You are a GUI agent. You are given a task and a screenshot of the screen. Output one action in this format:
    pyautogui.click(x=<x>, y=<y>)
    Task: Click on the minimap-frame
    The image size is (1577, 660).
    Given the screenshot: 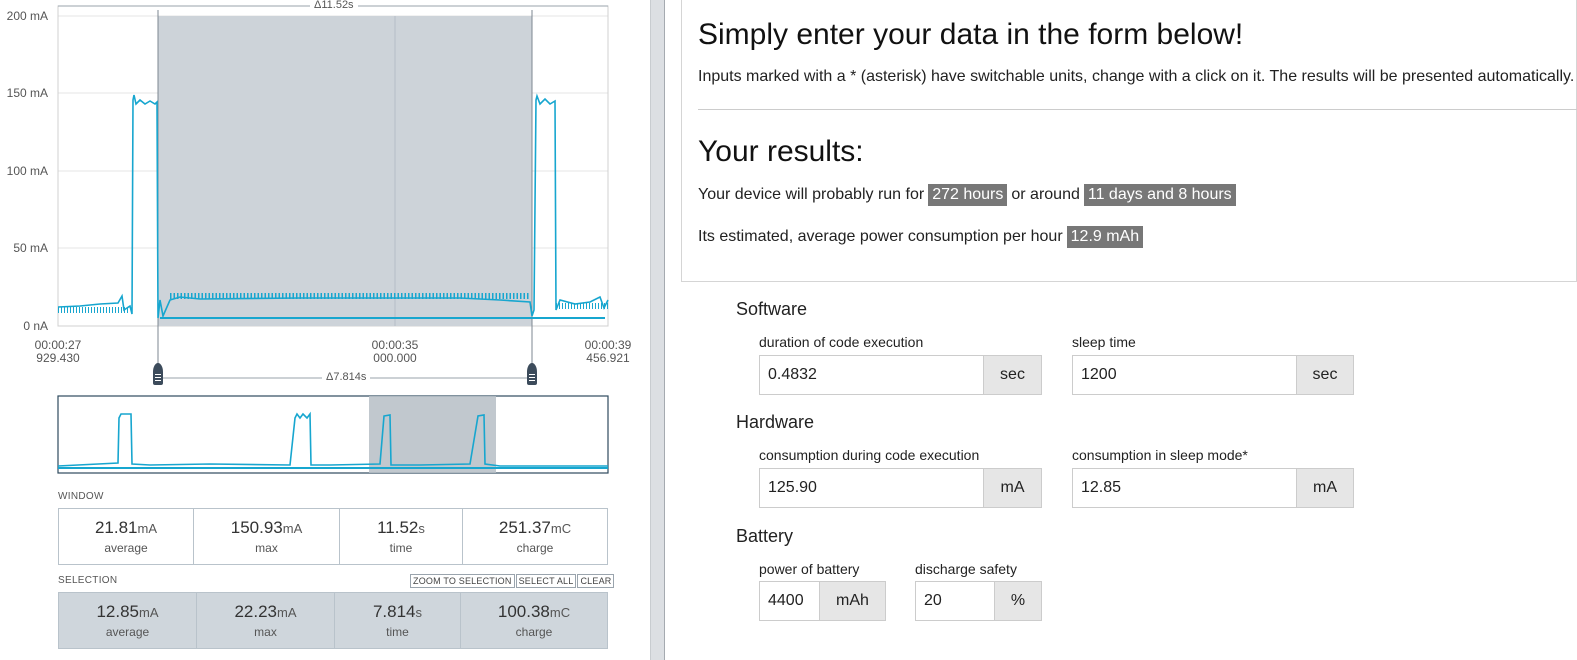 What is the action you would take?
    pyautogui.click(x=333, y=434)
    